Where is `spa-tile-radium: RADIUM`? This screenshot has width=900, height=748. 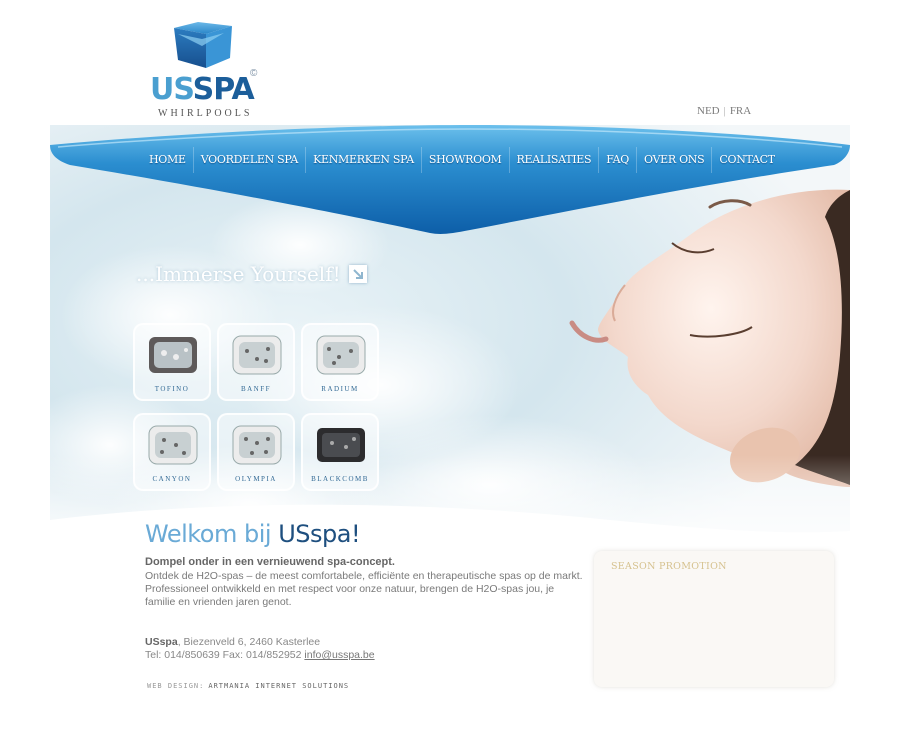 spa-tile-radium: RADIUM is located at coordinates (340, 362).